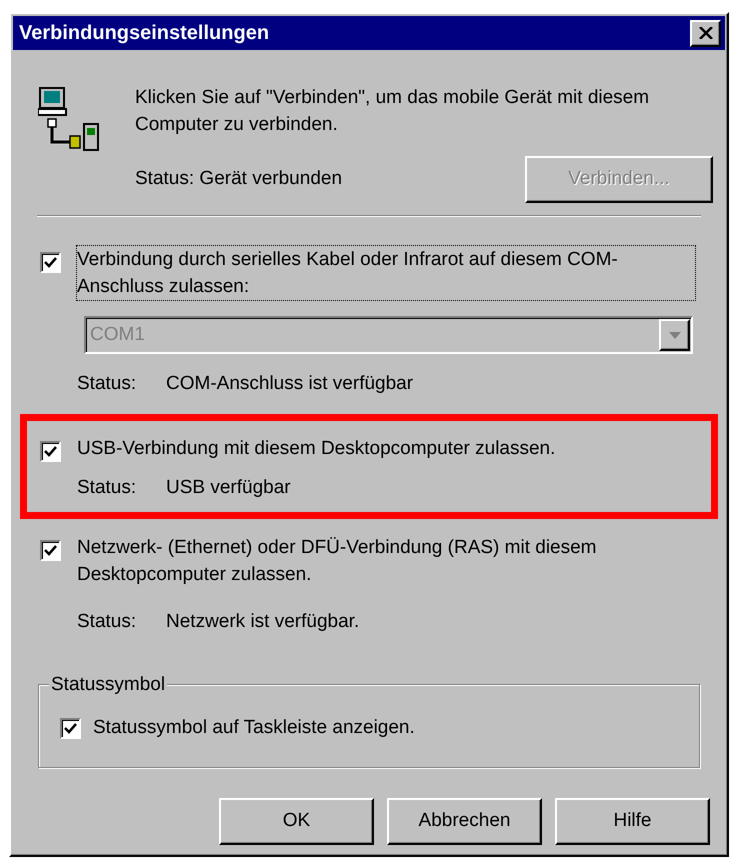 The width and height of the screenshot is (734, 865). Describe the element at coordinates (386, 273) in the screenshot. I see `option-label: Verbindung durch serielles Kabel oder Infrarot auf diesem COM-Anschluss zulassen:` at that location.